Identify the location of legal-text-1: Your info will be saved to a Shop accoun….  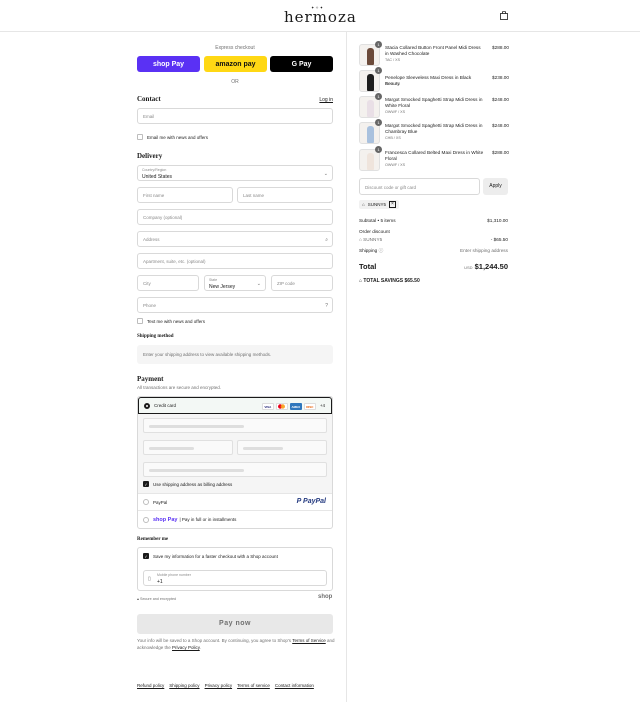
(215, 640).